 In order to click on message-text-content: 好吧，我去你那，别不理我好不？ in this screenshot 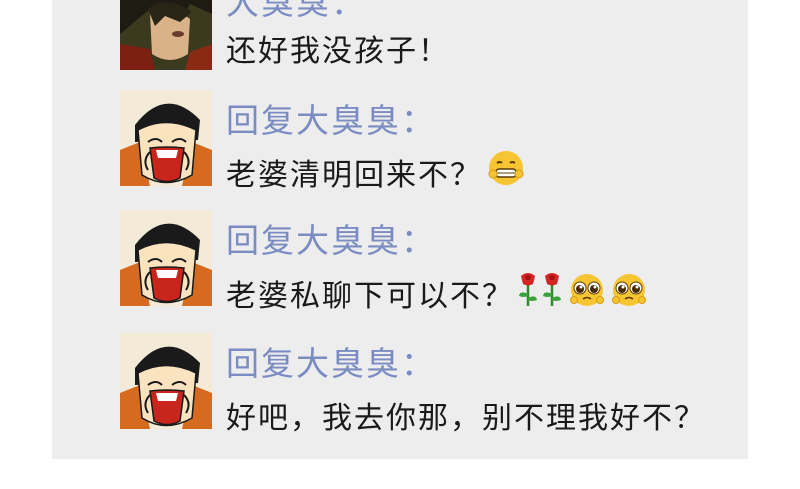, I will do `click(466, 418)`.